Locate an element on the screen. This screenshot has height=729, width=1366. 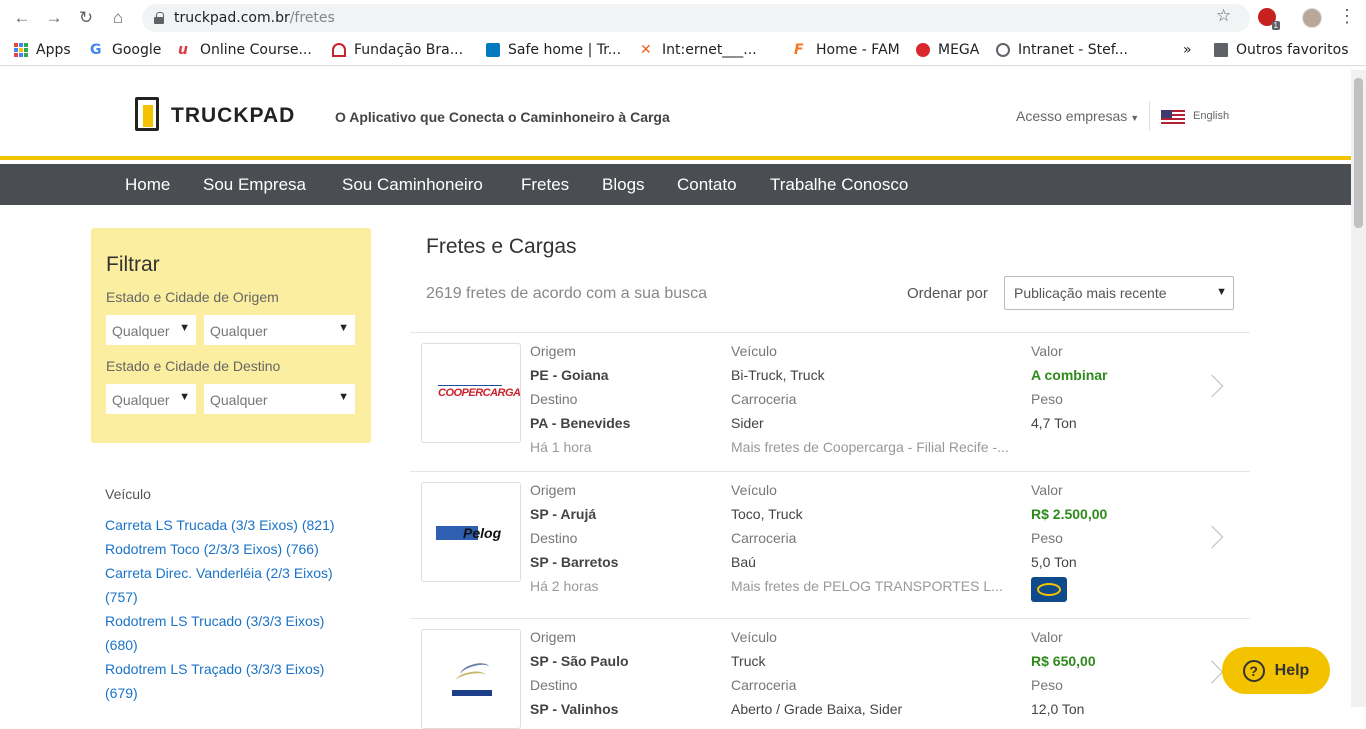
origin-city-select: Qualquer ▼ is located at coordinates (279, 330).